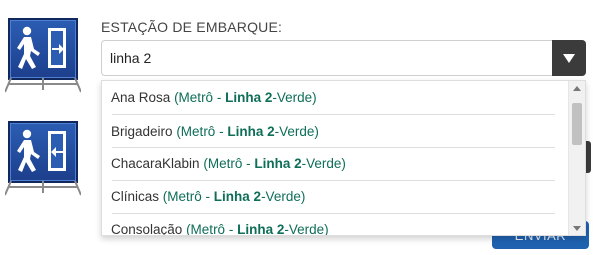 The width and height of the screenshot is (601, 255). I want to click on alighting-station-sign, so click(43, 163).